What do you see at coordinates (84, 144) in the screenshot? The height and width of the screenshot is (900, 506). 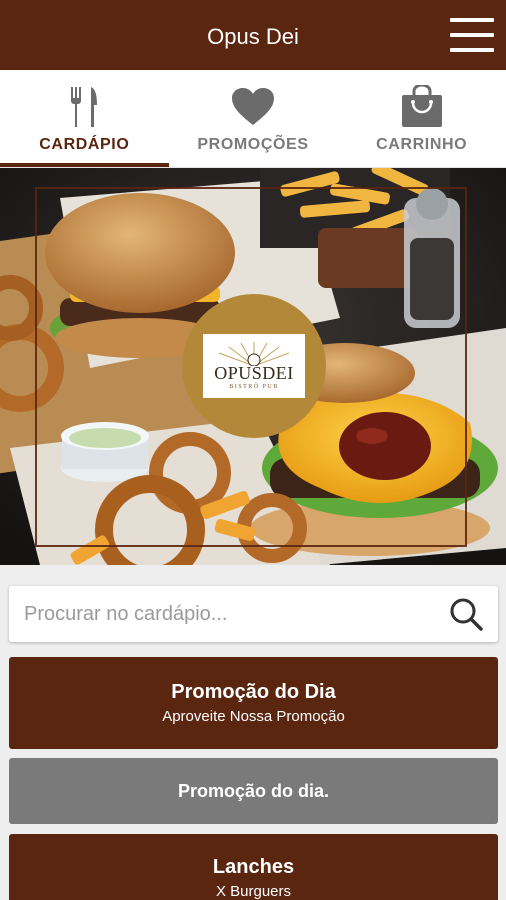 I see `tab-label: CARDÁPIO` at bounding box center [84, 144].